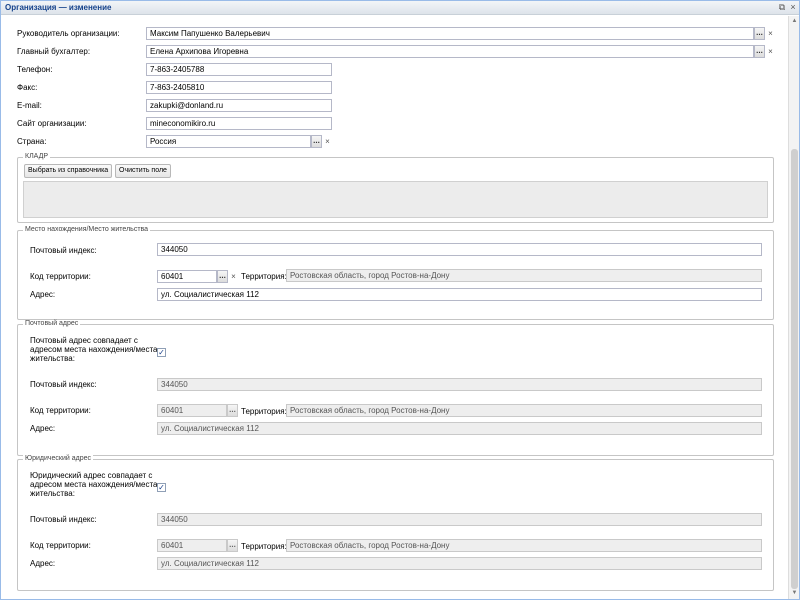 The width and height of the screenshot is (800, 600). I want to click on postal-territory-code-field: 60401, so click(192, 410).